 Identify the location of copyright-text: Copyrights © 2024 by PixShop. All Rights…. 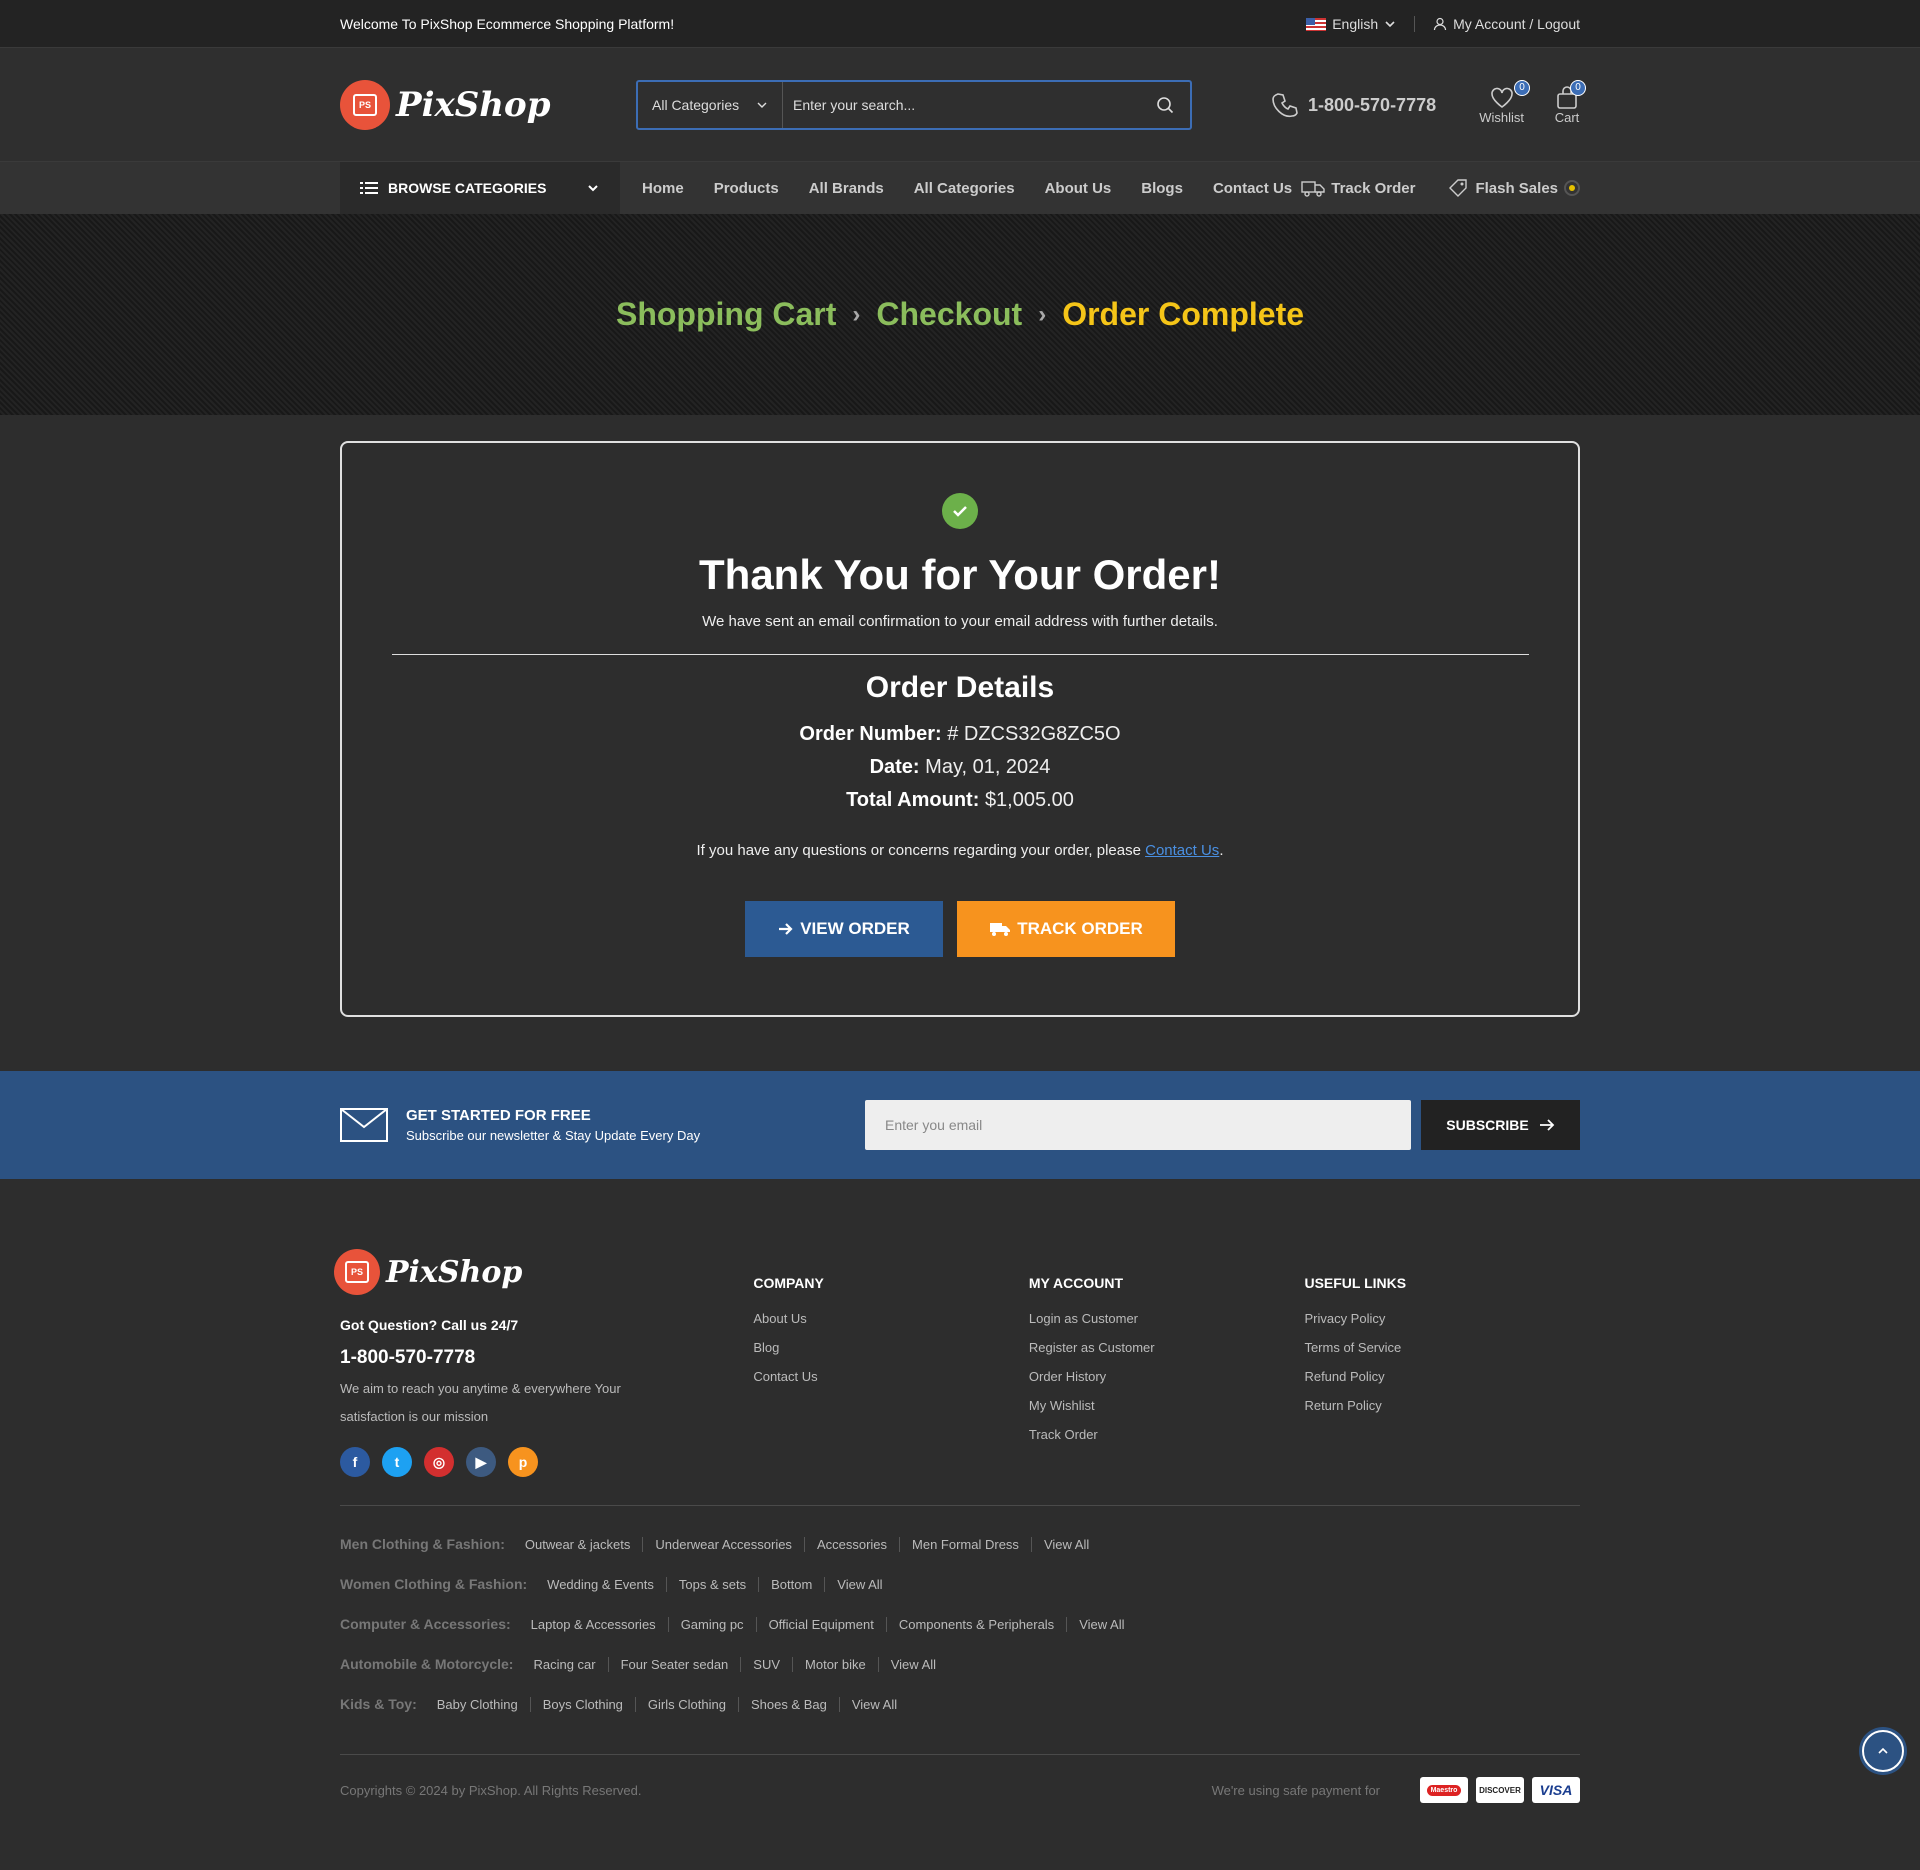
(491, 1790).